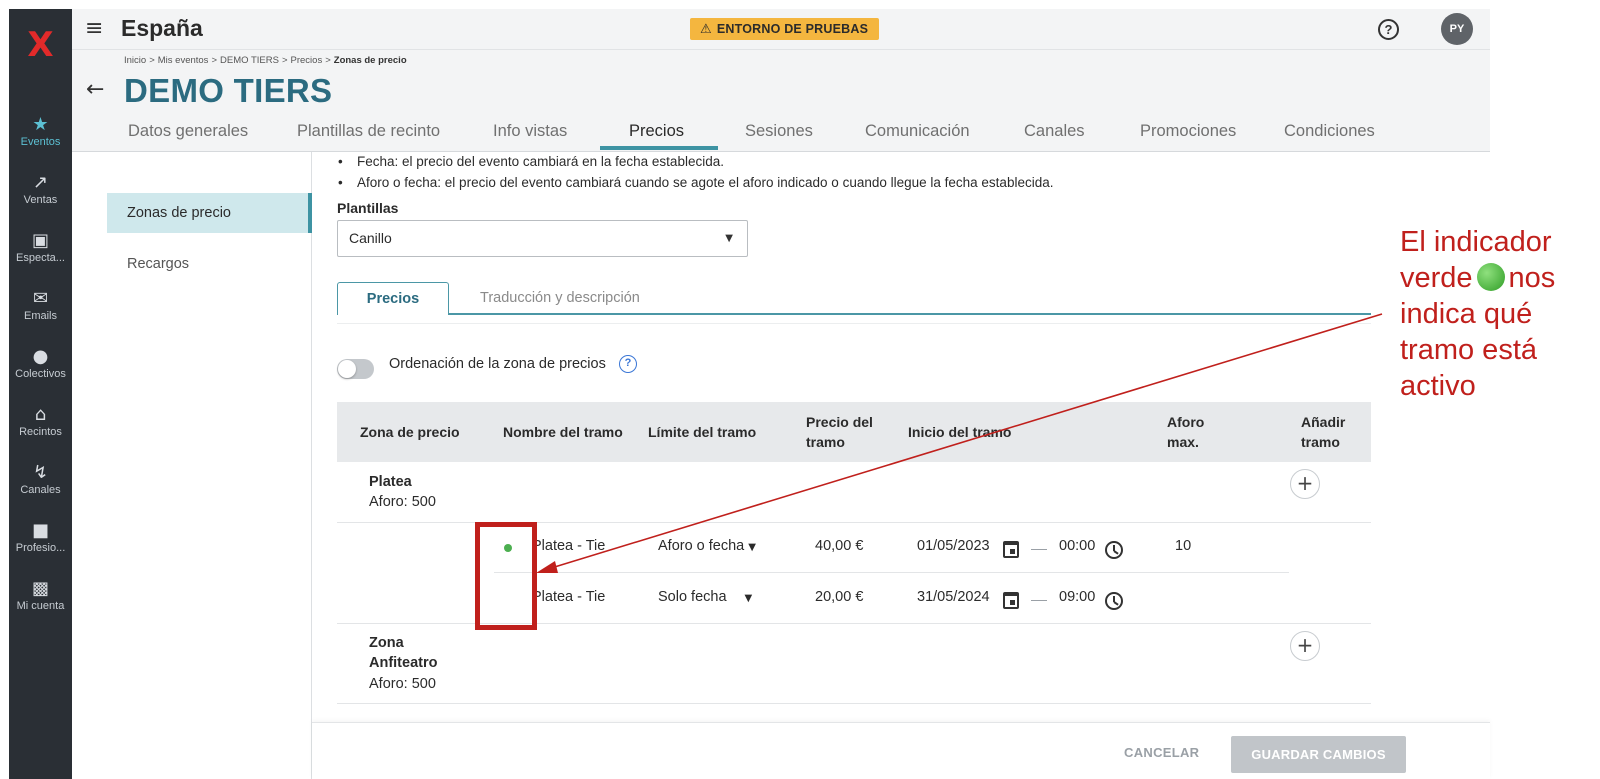 This screenshot has height=779, width=1600. Describe the element at coordinates (209, 213) in the screenshot. I see `subnav-item-zonas-de-precio: Zonas de precio` at that location.